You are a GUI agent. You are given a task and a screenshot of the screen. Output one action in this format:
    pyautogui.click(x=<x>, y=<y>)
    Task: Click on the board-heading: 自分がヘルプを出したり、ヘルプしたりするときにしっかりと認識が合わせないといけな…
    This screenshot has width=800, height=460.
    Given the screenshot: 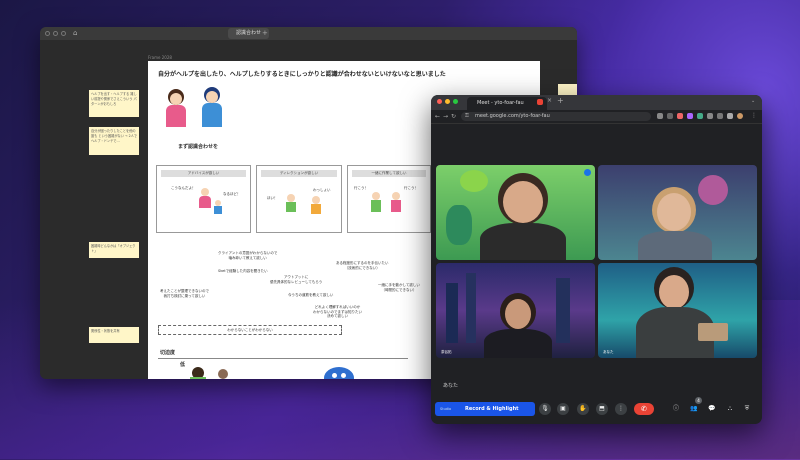 What is the action you would take?
    pyautogui.click(x=302, y=74)
    